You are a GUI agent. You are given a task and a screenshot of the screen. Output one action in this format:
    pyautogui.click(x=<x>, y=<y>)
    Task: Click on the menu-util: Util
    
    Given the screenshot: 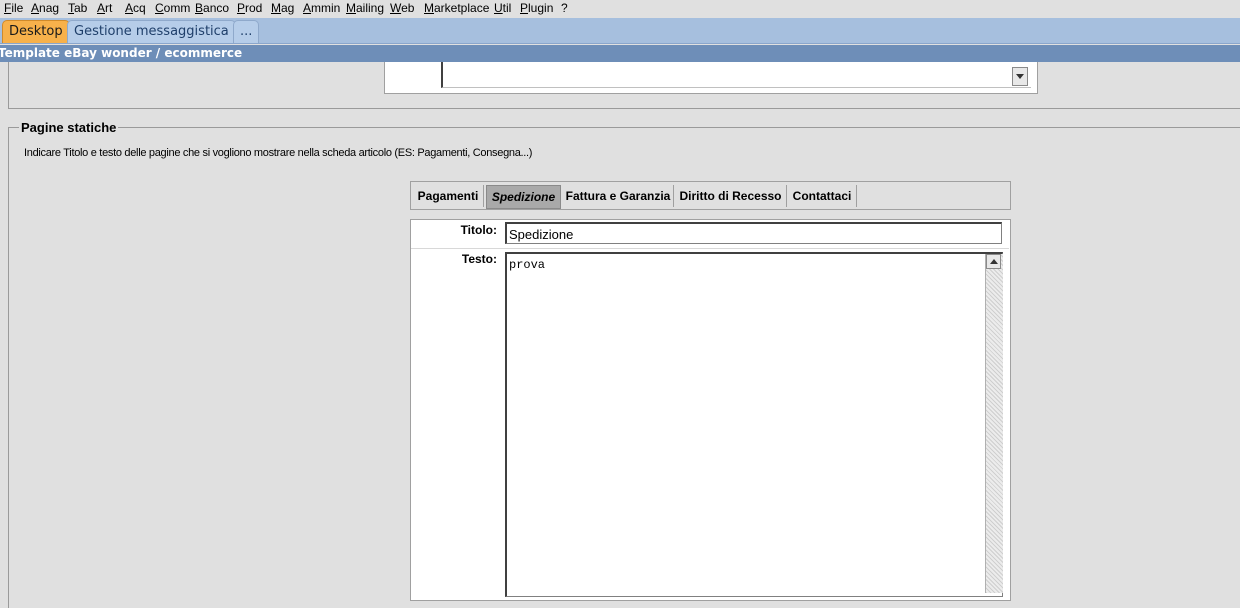 What is the action you would take?
    pyautogui.click(x=502, y=8)
    